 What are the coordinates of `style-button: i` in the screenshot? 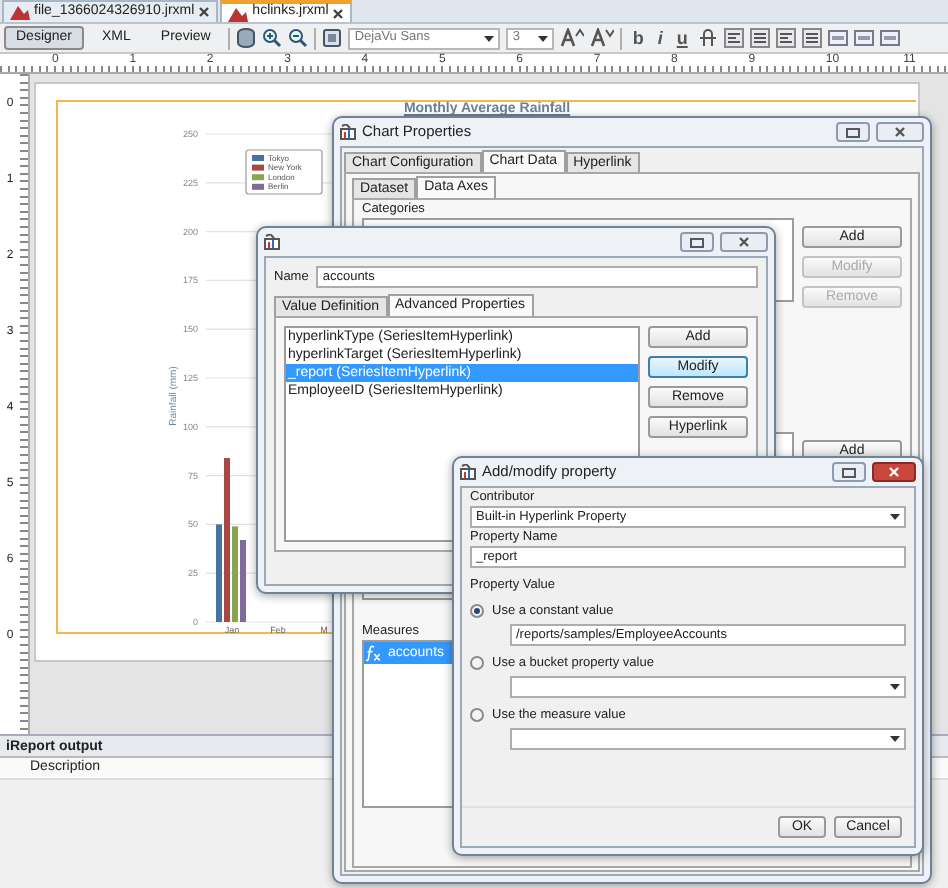 It's located at (660, 38).